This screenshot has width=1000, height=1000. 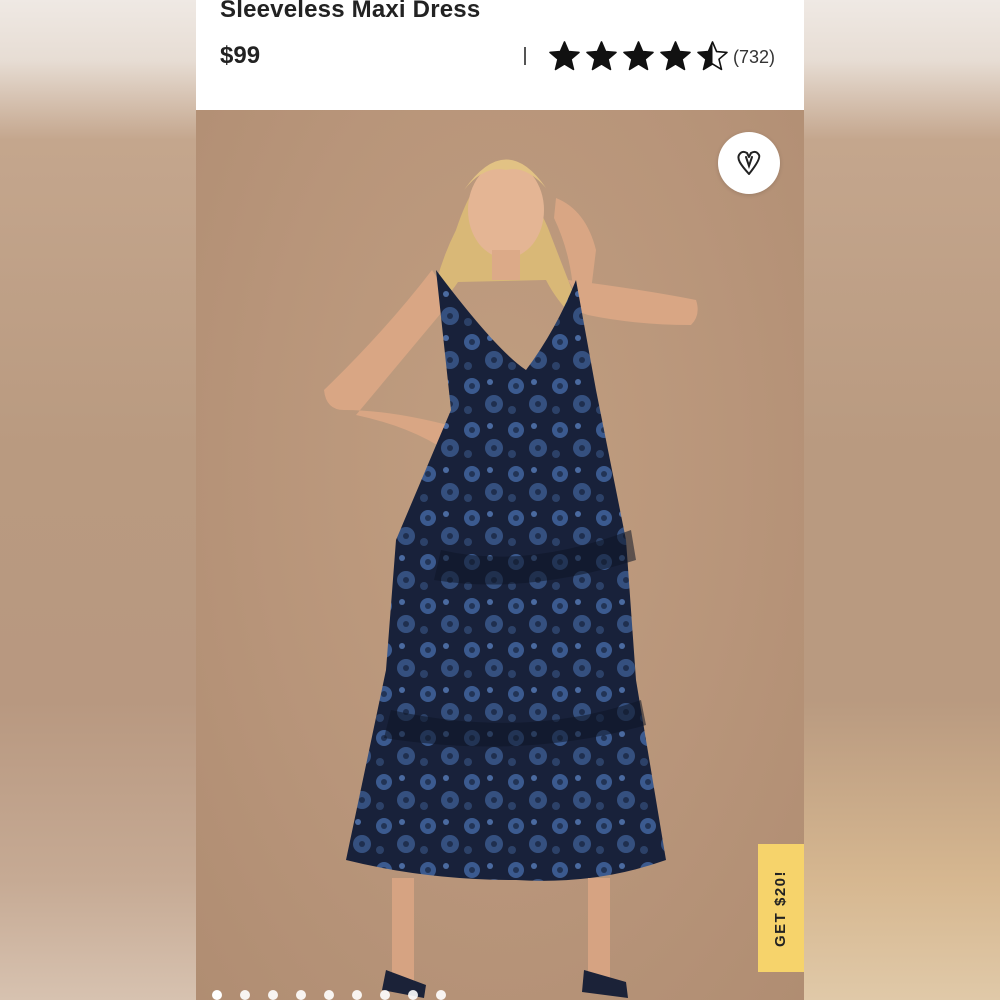 I want to click on rating-stars, so click(x=638, y=56).